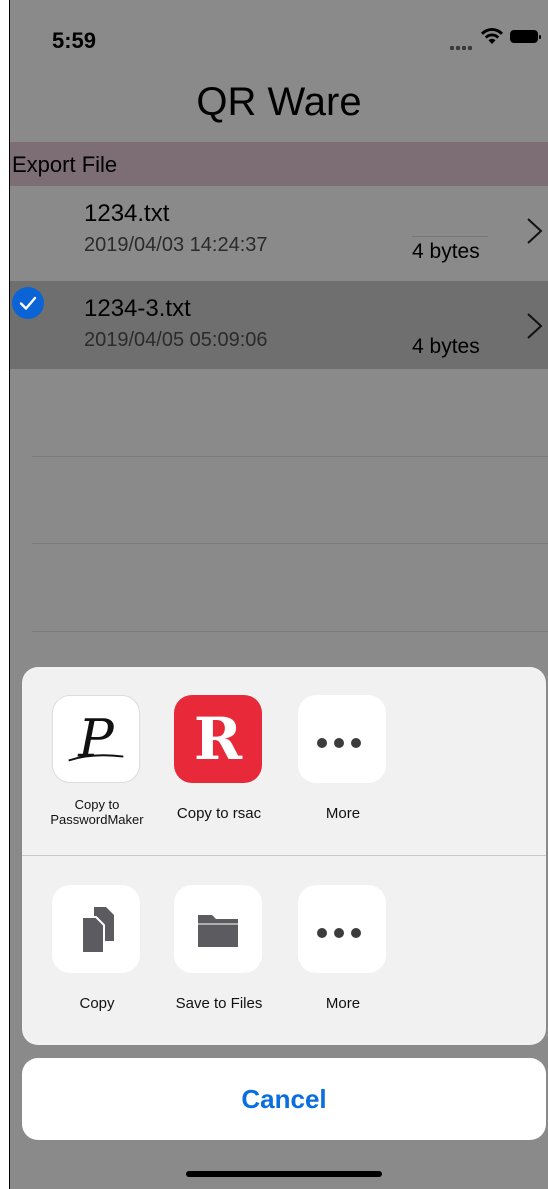  Describe the element at coordinates (28, 303) in the screenshot. I see `selected-checkmark-icon` at that location.